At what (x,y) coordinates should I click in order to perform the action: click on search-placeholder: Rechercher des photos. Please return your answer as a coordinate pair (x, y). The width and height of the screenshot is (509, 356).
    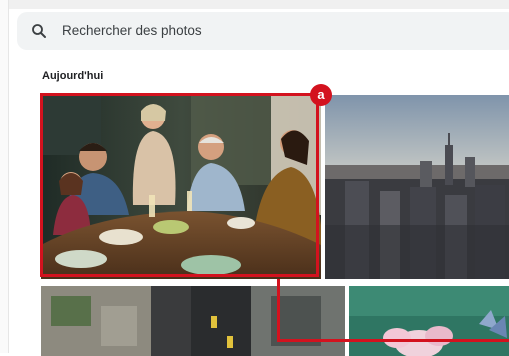
    Looking at the image, I should click on (132, 30).